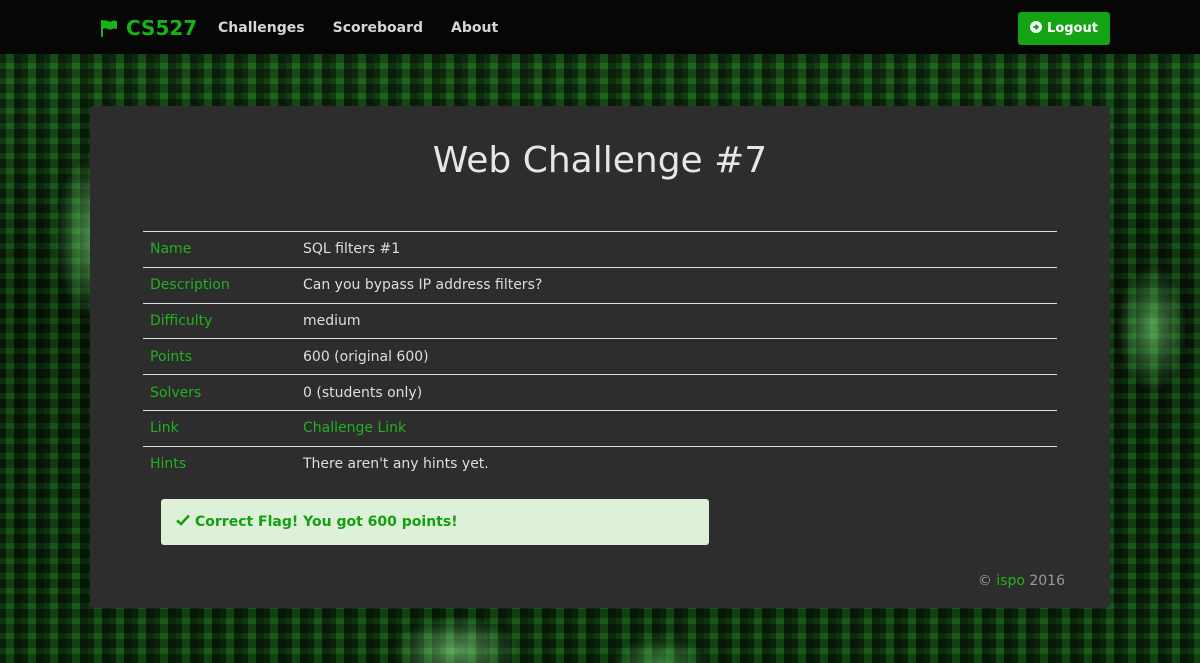 The width and height of the screenshot is (1200, 663). What do you see at coordinates (326, 522) in the screenshot?
I see `alert-message: Correct Flag! You got 600 points!` at bounding box center [326, 522].